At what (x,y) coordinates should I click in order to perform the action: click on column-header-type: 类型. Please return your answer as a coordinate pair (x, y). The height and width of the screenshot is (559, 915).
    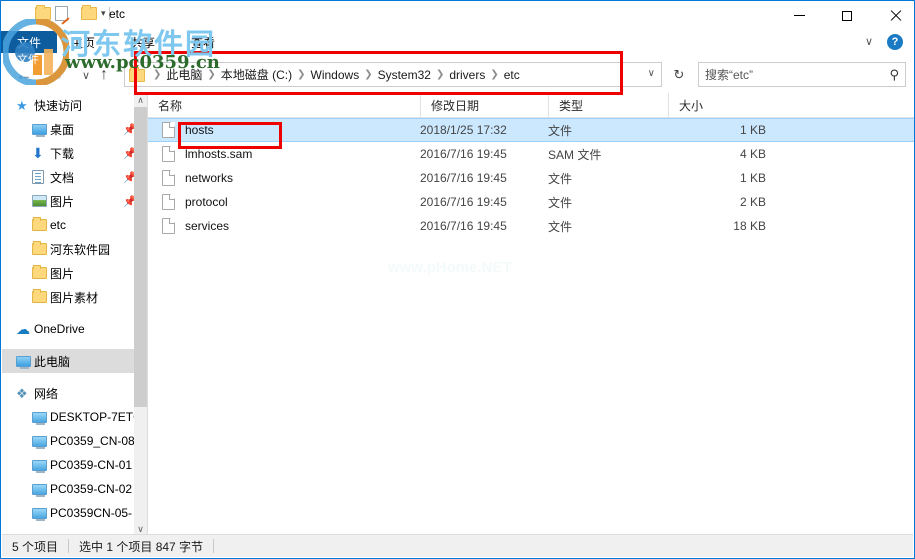
    Looking at the image, I should click on (608, 105).